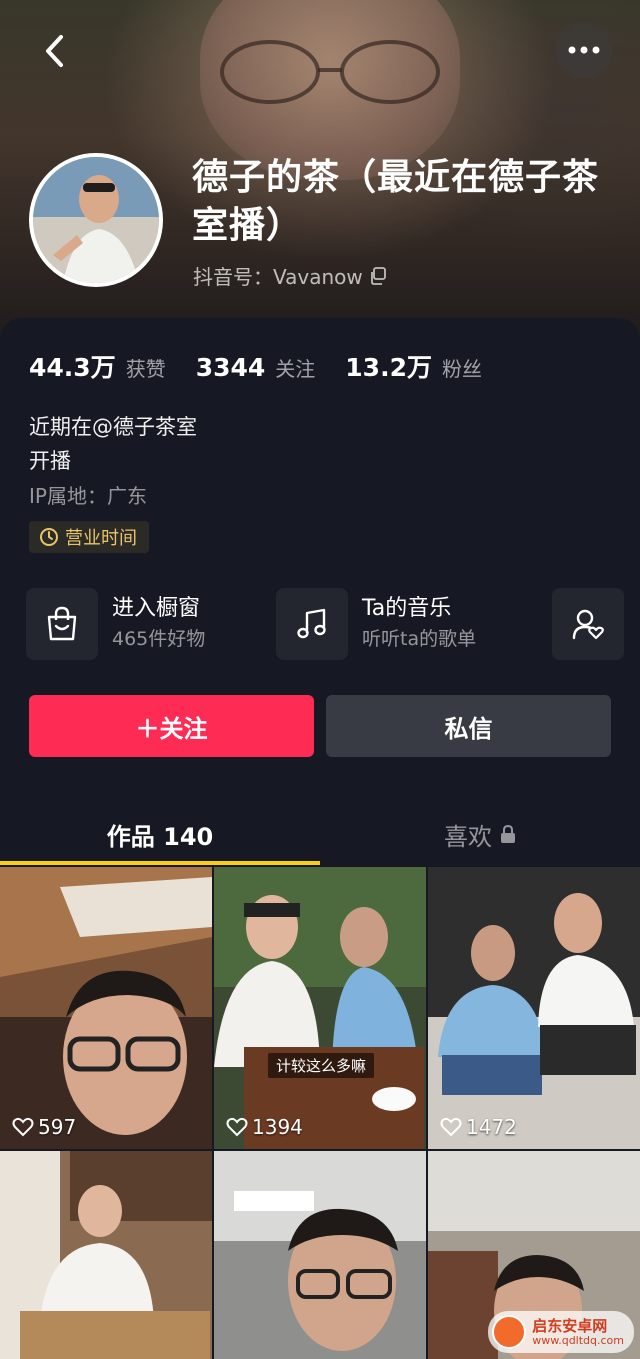  Describe the element at coordinates (534, 1255) in the screenshot. I see `video-thumbnail: 启东安卓网 www.qdltdq.com` at that location.